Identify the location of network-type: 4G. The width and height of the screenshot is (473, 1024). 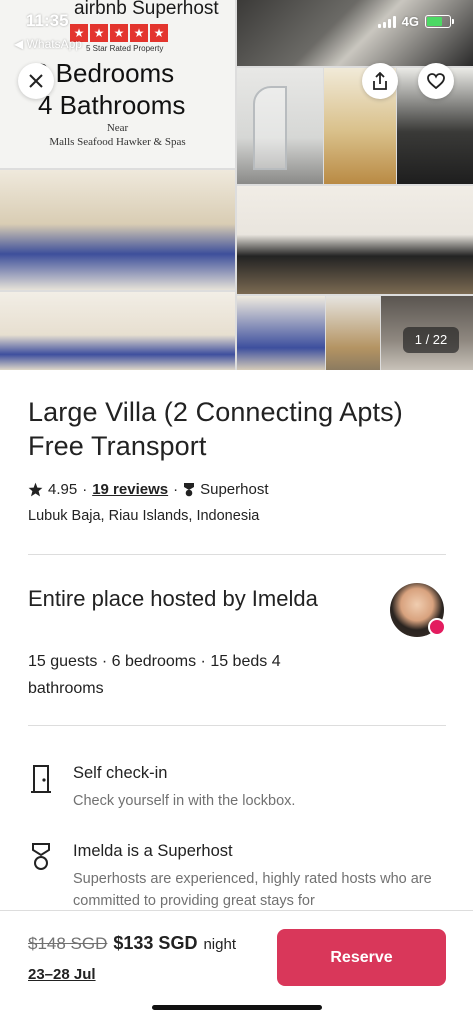
(410, 21).